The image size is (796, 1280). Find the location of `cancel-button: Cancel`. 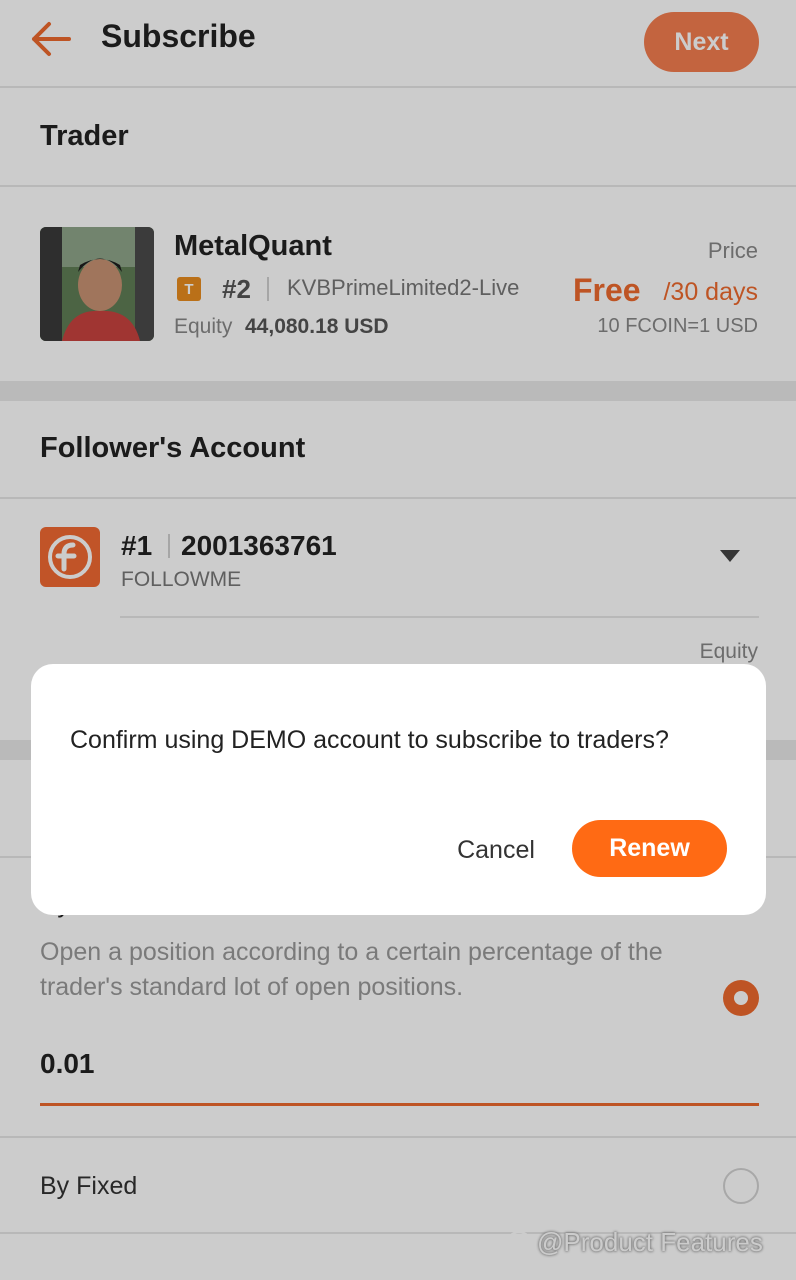

cancel-button: Cancel is located at coordinates (496, 850).